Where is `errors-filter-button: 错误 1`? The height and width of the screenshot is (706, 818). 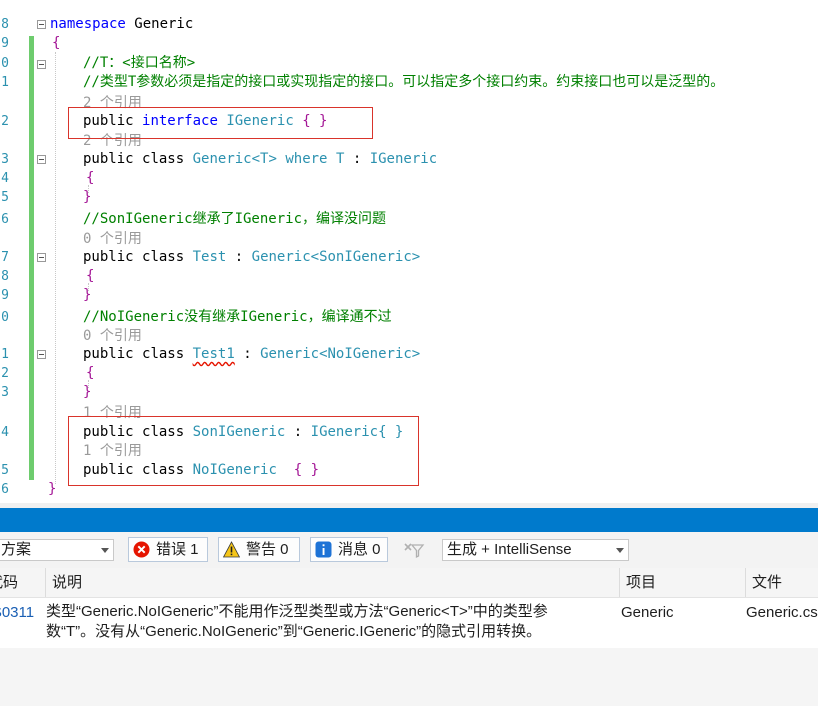 errors-filter-button: 错误 1 is located at coordinates (168, 549).